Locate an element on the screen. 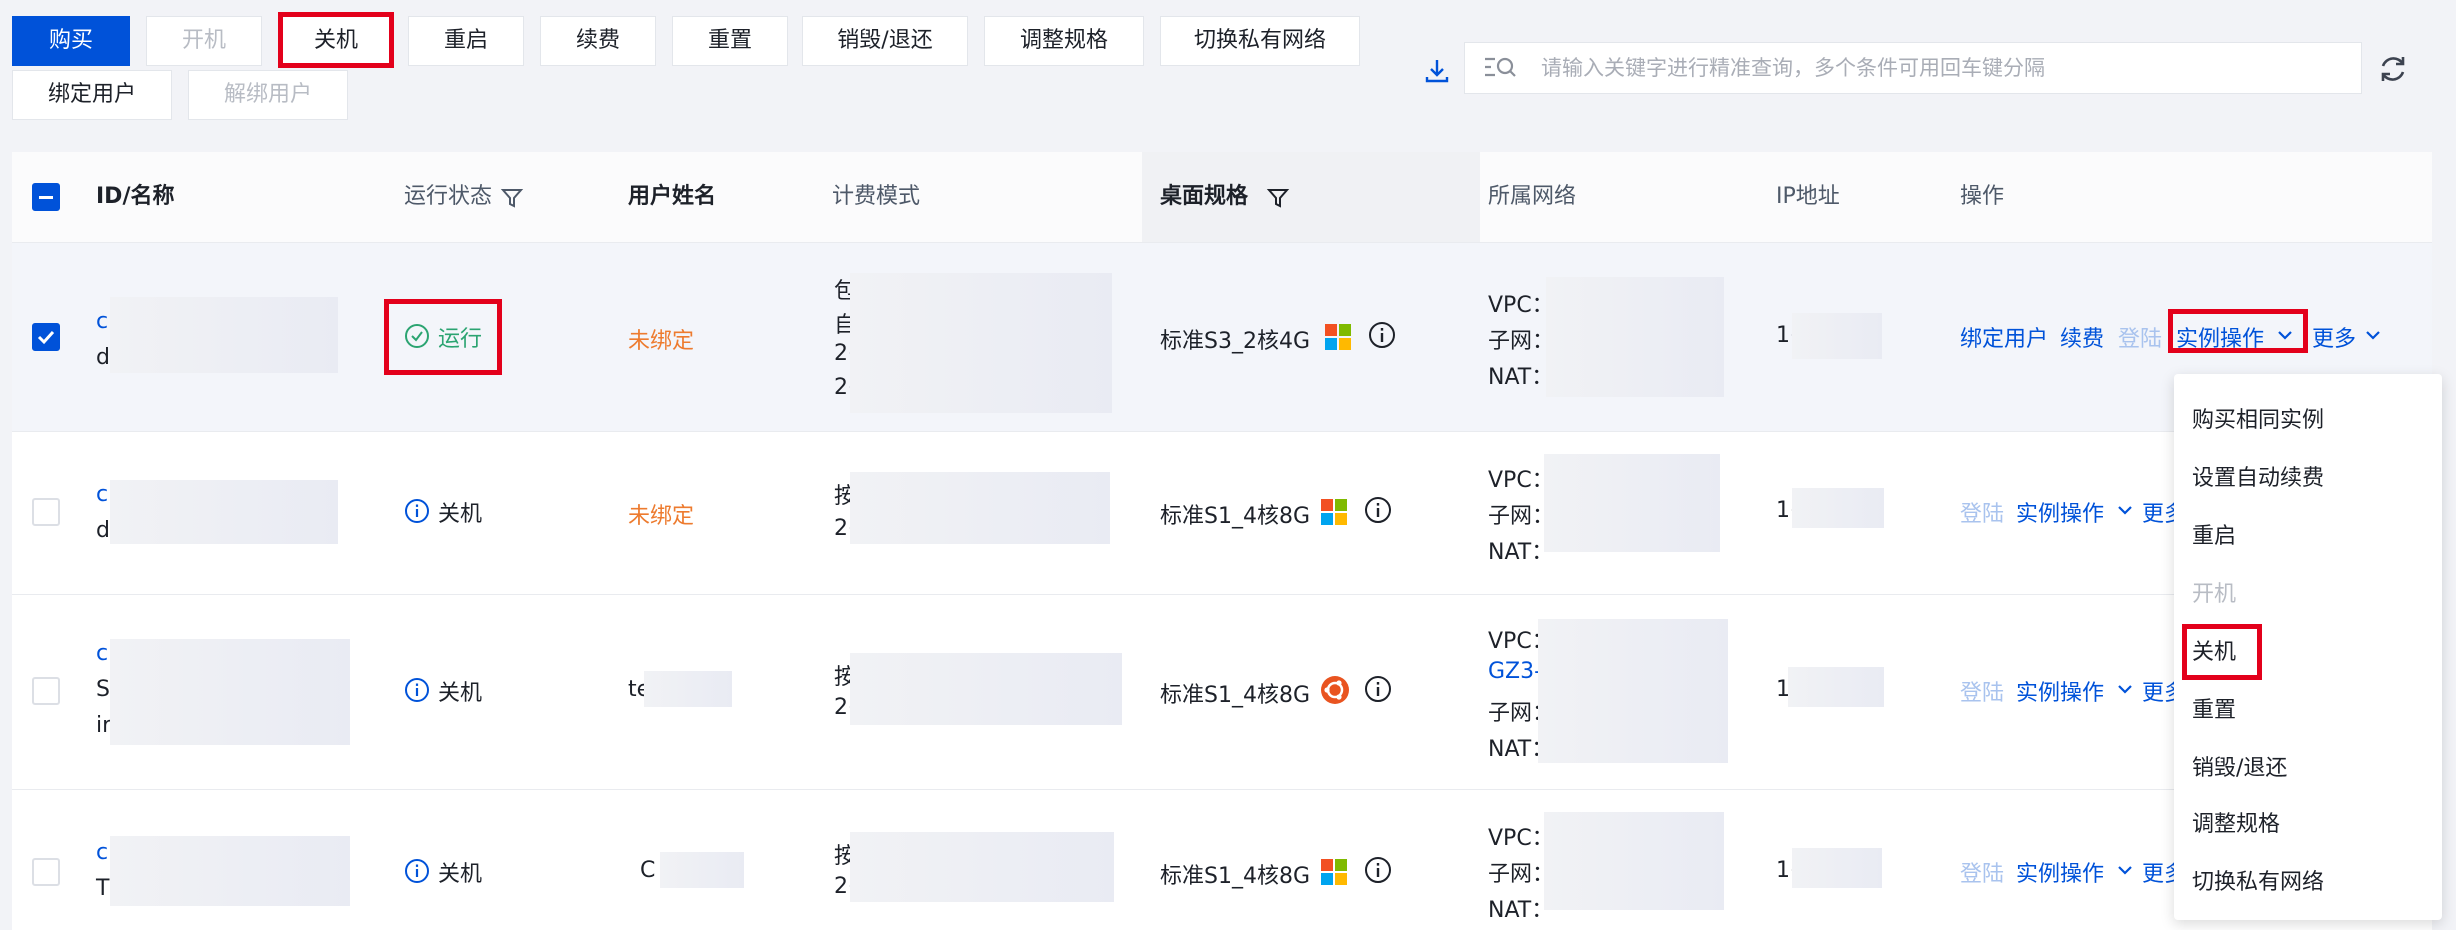 This screenshot has width=2456, height=930. ubuntu-logo-icon is located at coordinates (1335, 692).